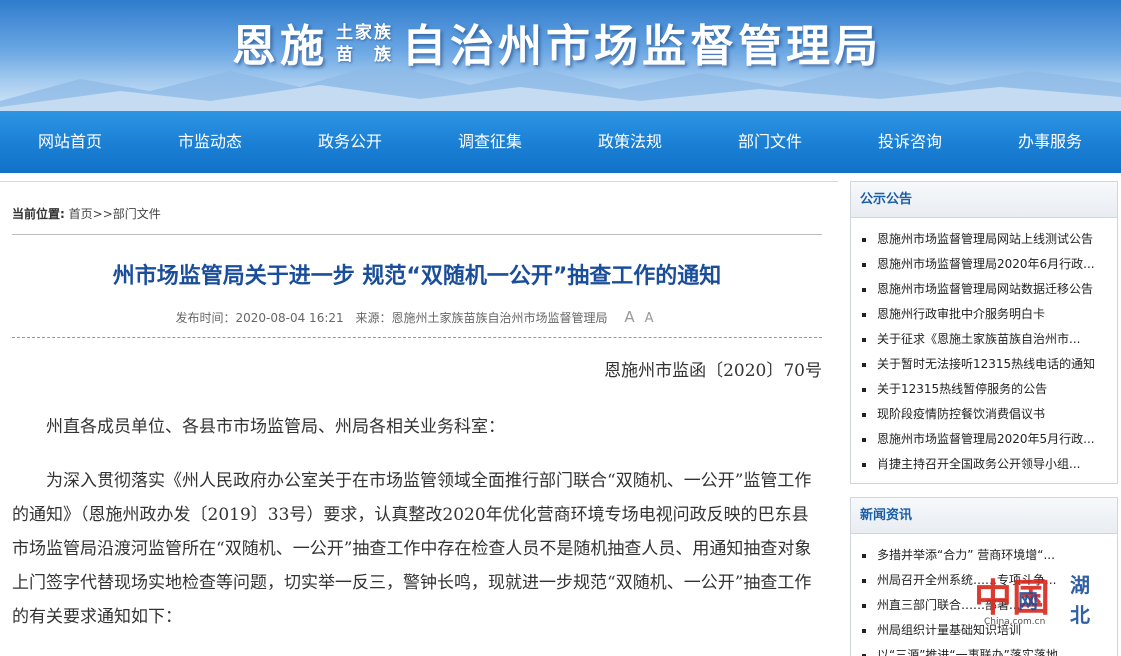 The height and width of the screenshot is (656, 1121). Describe the element at coordinates (417, 337) in the screenshot. I see `dashed-divider` at that location.